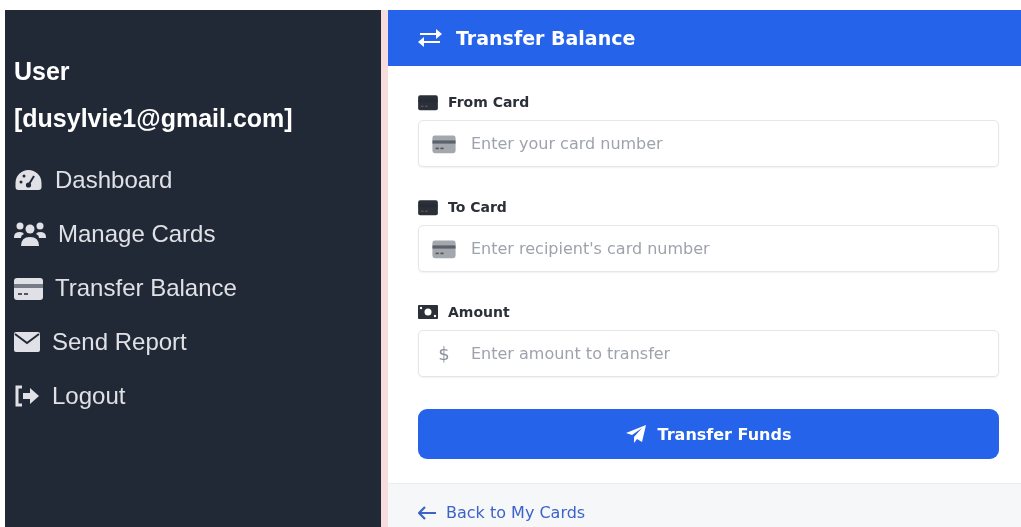  What do you see at coordinates (489, 102) in the screenshot?
I see `field-label: From Card` at bounding box center [489, 102].